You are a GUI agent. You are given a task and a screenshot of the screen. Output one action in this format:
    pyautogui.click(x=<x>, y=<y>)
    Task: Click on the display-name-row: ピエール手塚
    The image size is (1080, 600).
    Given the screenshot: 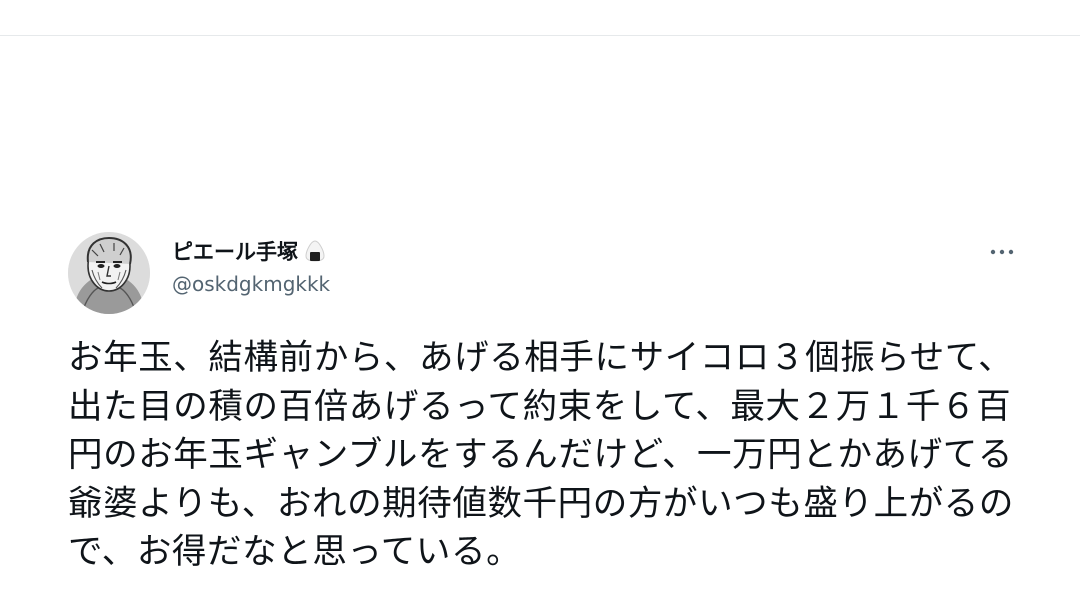 What is the action you would take?
    pyautogui.click(x=251, y=251)
    